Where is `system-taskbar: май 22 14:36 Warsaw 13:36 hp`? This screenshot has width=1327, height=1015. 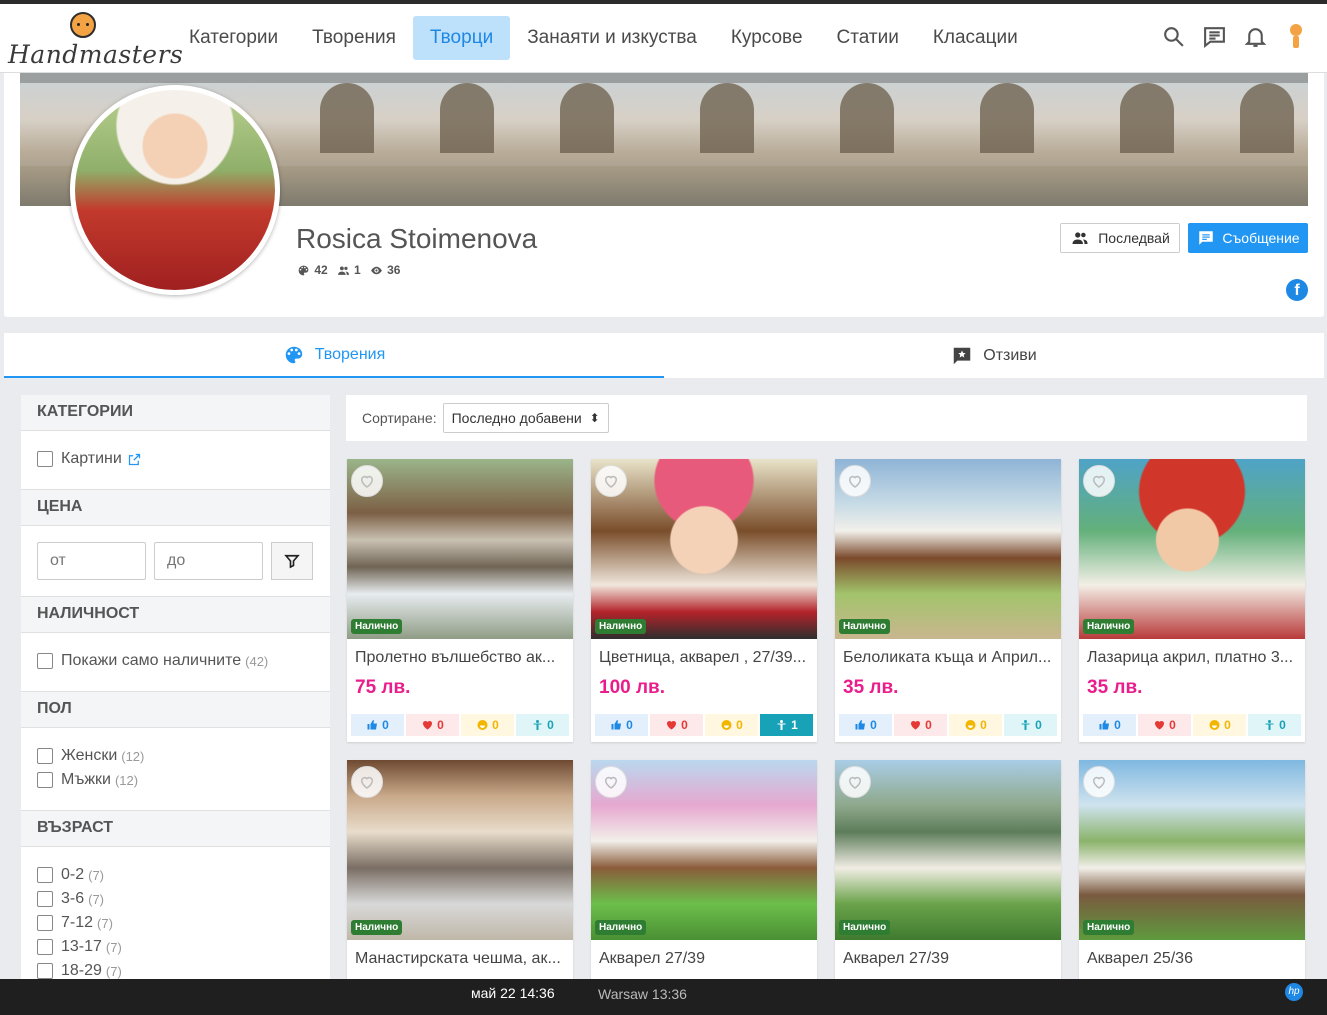
system-taskbar: май 22 14:36 Warsaw 13:36 hp is located at coordinates (663, 997).